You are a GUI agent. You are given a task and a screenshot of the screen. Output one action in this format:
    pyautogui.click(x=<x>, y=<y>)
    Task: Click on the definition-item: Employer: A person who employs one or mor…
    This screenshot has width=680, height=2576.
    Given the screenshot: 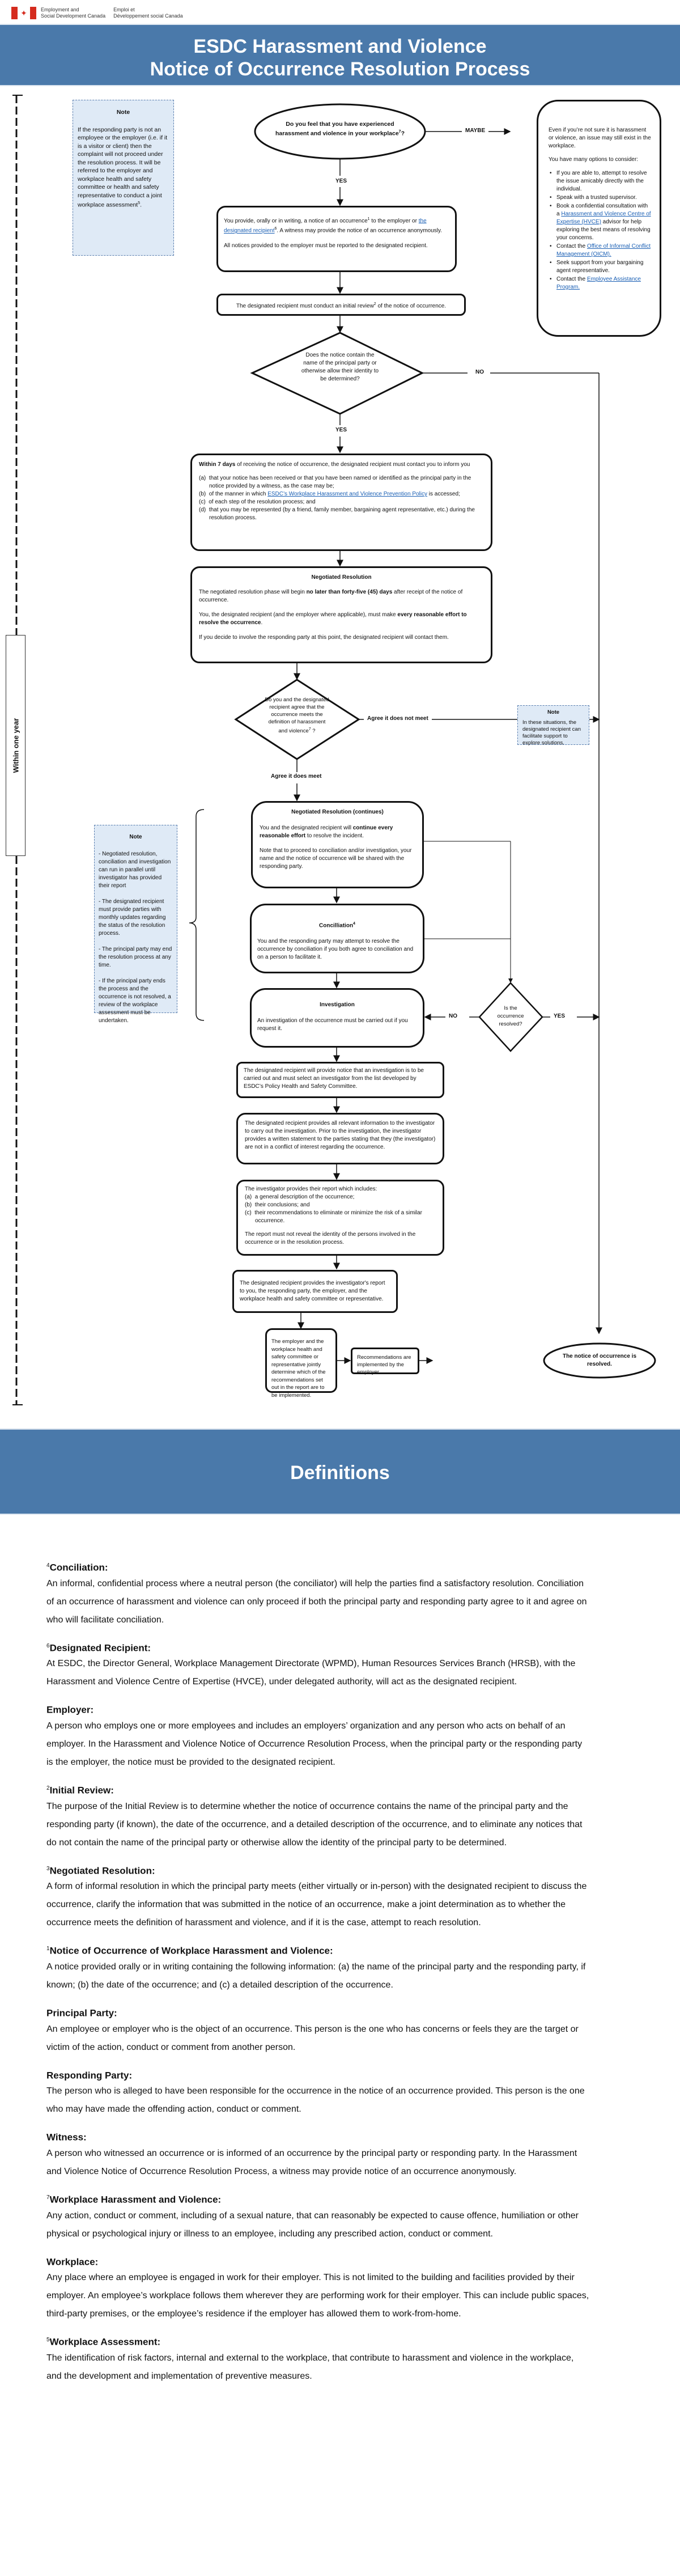 What is the action you would take?
    pyautogui.click(x=314, y=1735)
    